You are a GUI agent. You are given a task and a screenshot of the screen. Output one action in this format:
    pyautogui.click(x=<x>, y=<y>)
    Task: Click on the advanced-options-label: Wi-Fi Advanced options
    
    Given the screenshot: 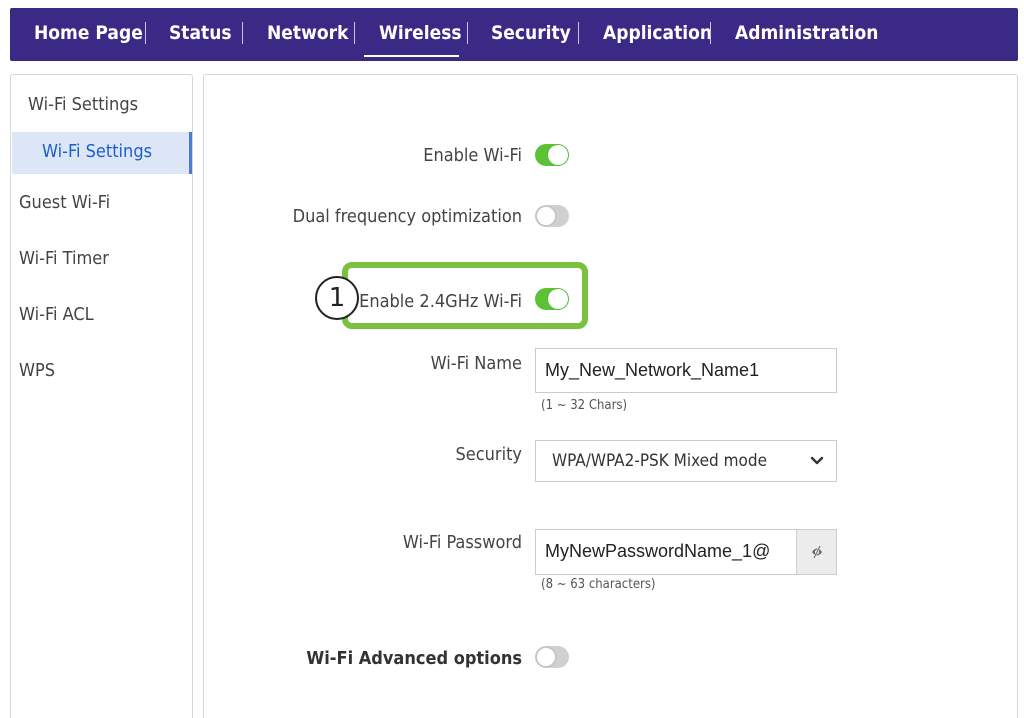 What is the action you would take?
    pyautogui.click(x=414, y=658)
    